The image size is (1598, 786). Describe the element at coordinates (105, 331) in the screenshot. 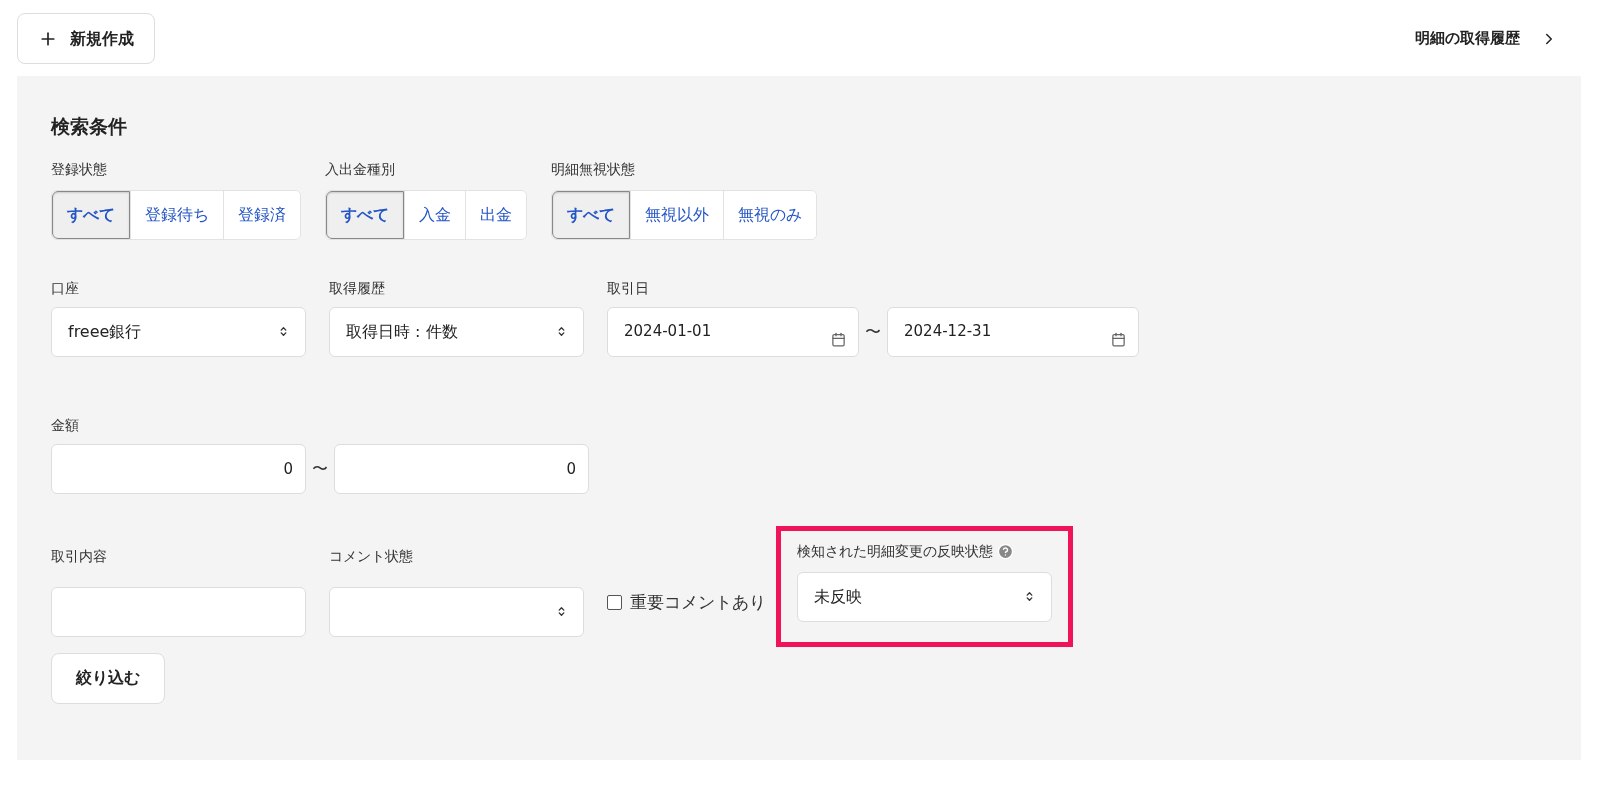

I see `select-value: freee銀行` at that location.